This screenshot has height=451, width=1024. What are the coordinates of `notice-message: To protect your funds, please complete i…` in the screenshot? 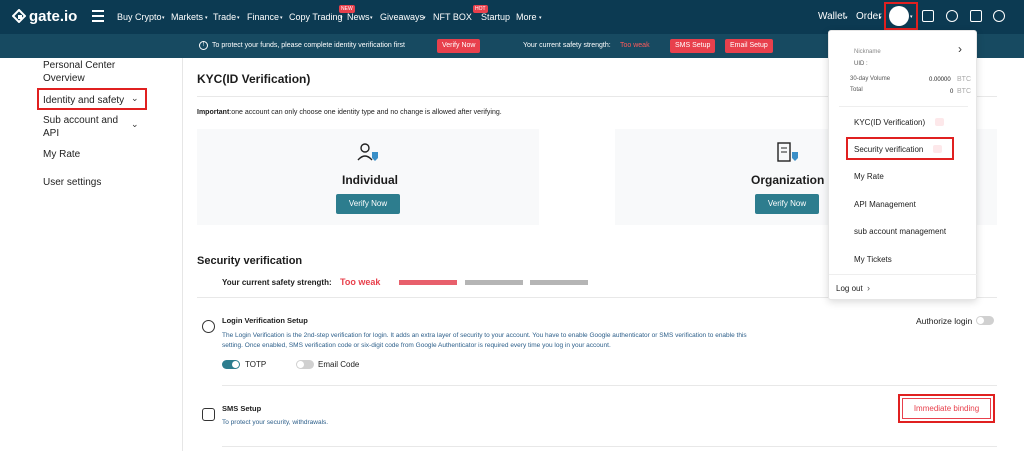 It's located at (308, 45).